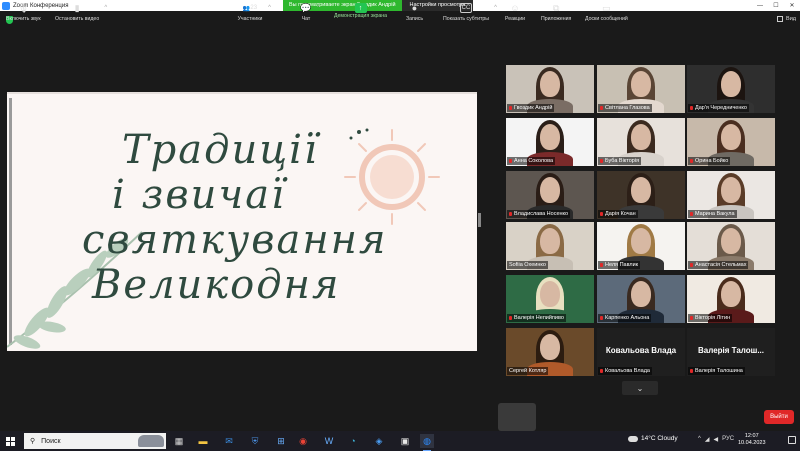 The image size is (800, 451). I want to click on chrome-icon: ◉, so click(303, 441).